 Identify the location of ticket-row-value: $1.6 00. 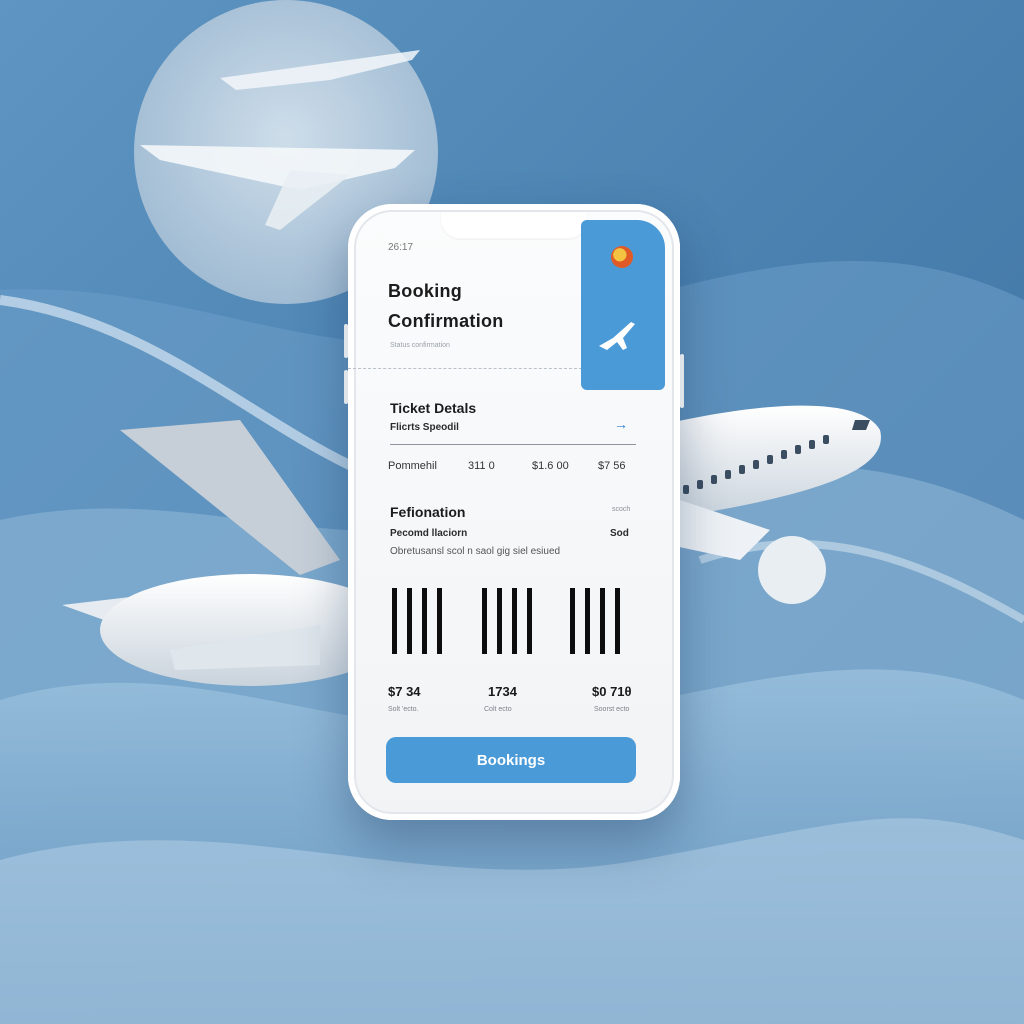
(550, 466).